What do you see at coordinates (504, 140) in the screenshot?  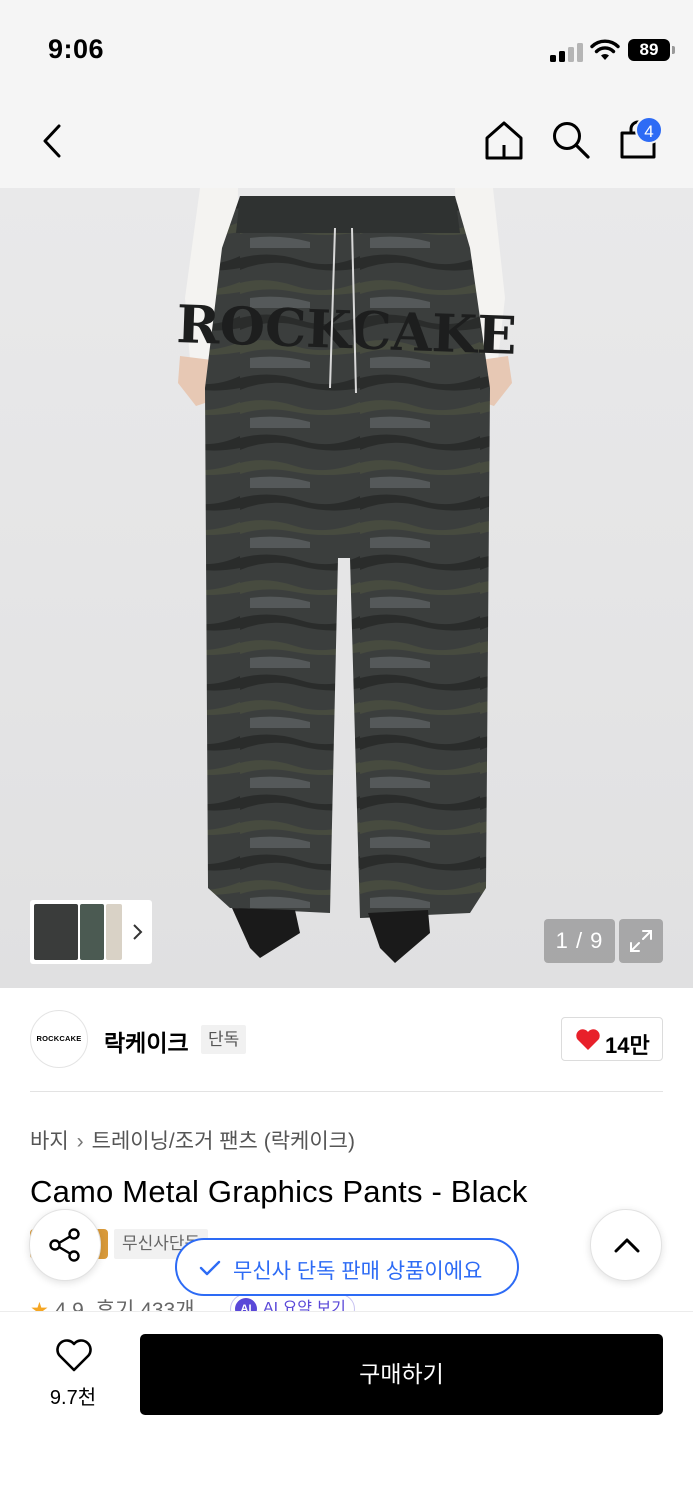 I see `home-icon` at bounding box center [504, 140].